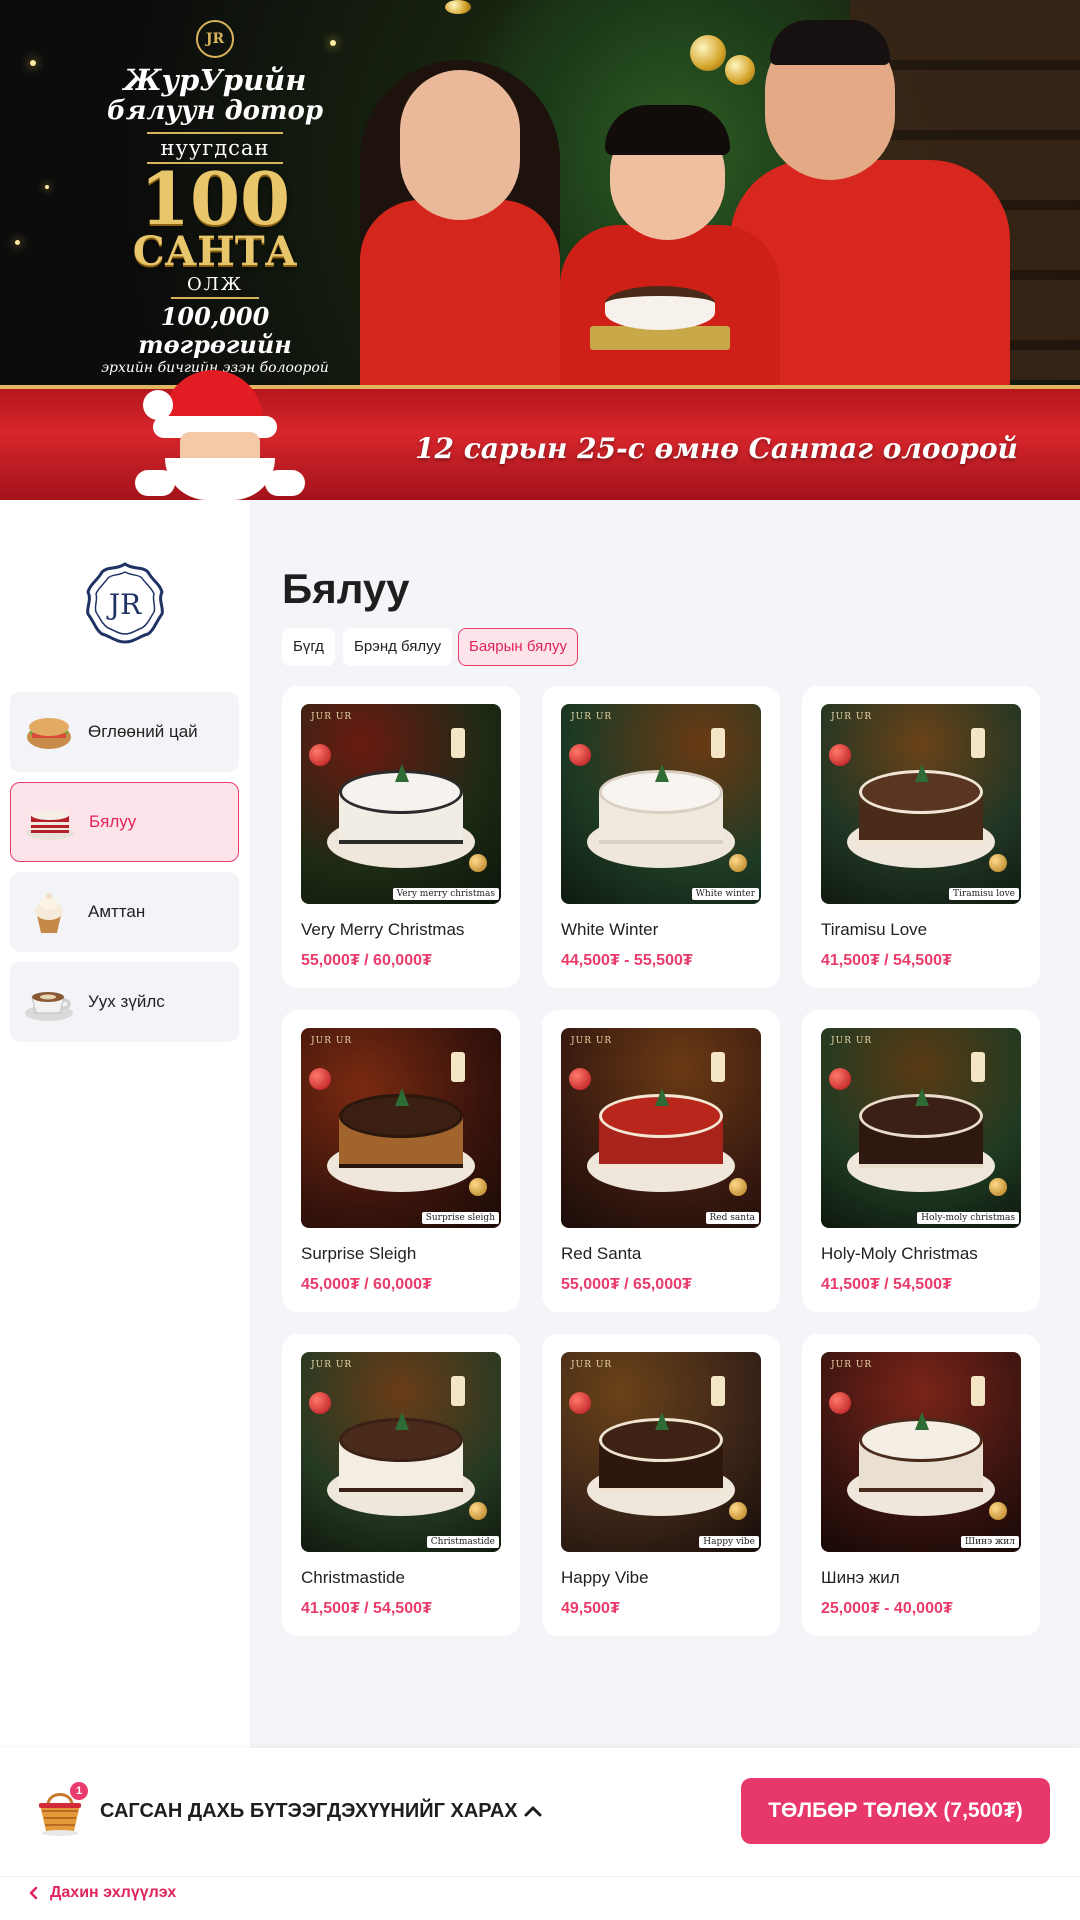 This screenshot has width=1080, height=1920. I want to click on product-image: JUR UR Happy vibe, so click(661, 1452).